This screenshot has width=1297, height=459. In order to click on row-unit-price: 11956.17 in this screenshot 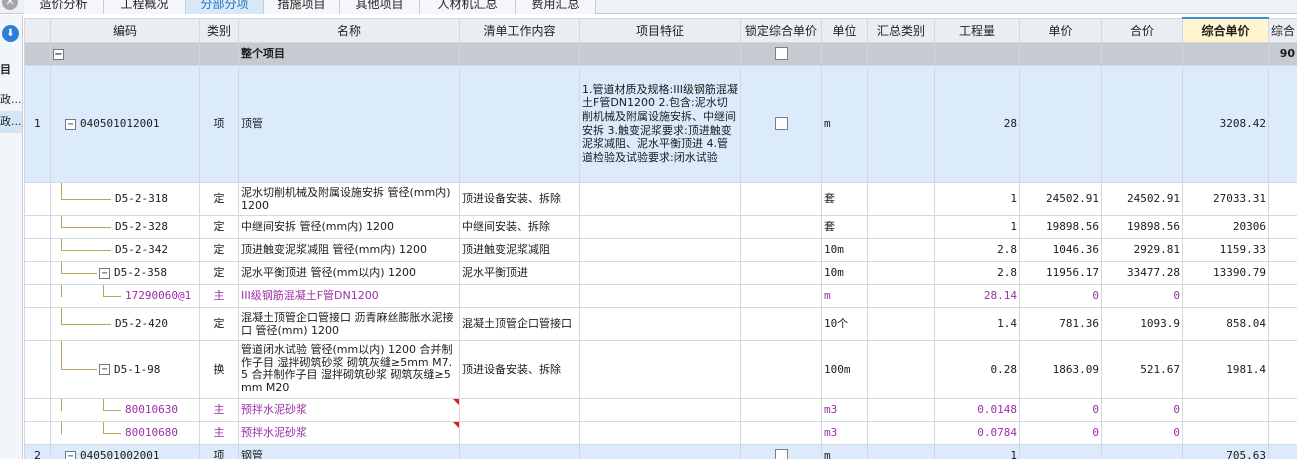, I will do `click(1060, 272)`.